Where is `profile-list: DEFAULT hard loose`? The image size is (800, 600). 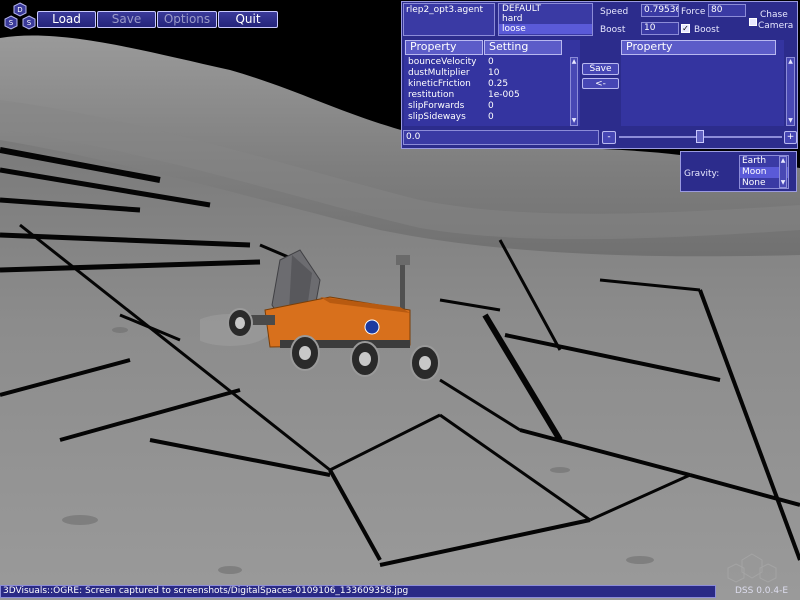 profile-list: DEFAULT hard loose is located at coordinates (545, 19).